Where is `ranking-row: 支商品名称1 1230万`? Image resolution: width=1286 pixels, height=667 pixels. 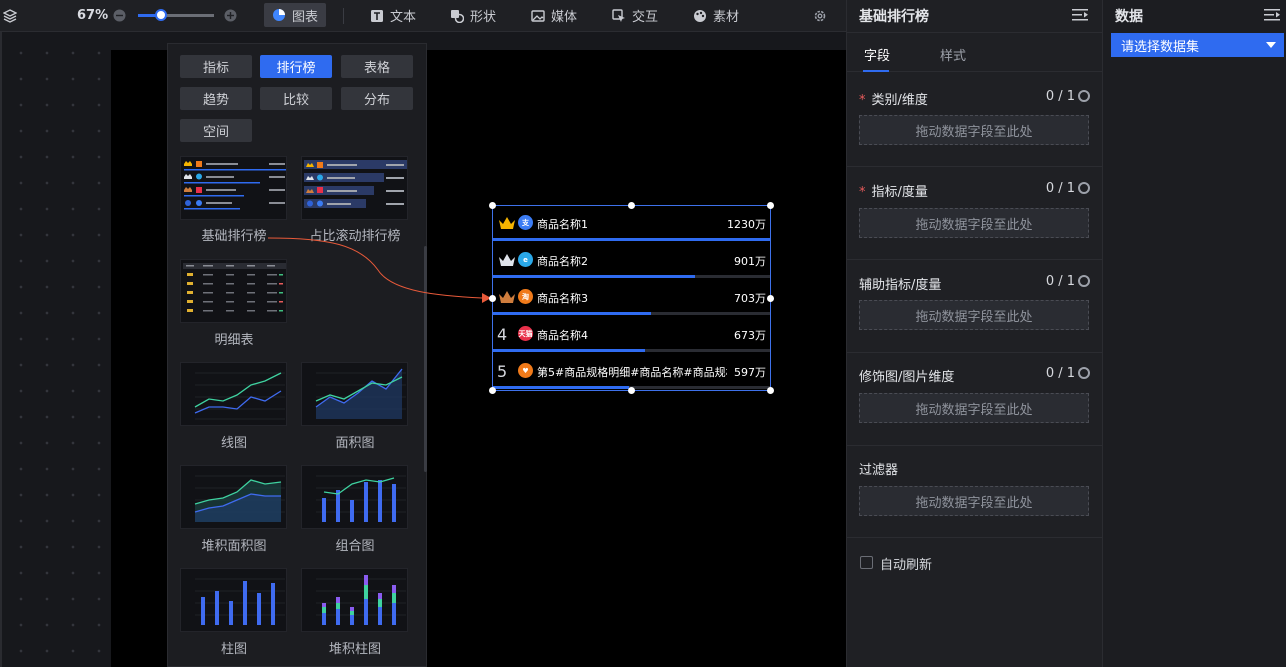
ranking-row: 支商品名称1 1230万 is located at coordinates (631, 224).